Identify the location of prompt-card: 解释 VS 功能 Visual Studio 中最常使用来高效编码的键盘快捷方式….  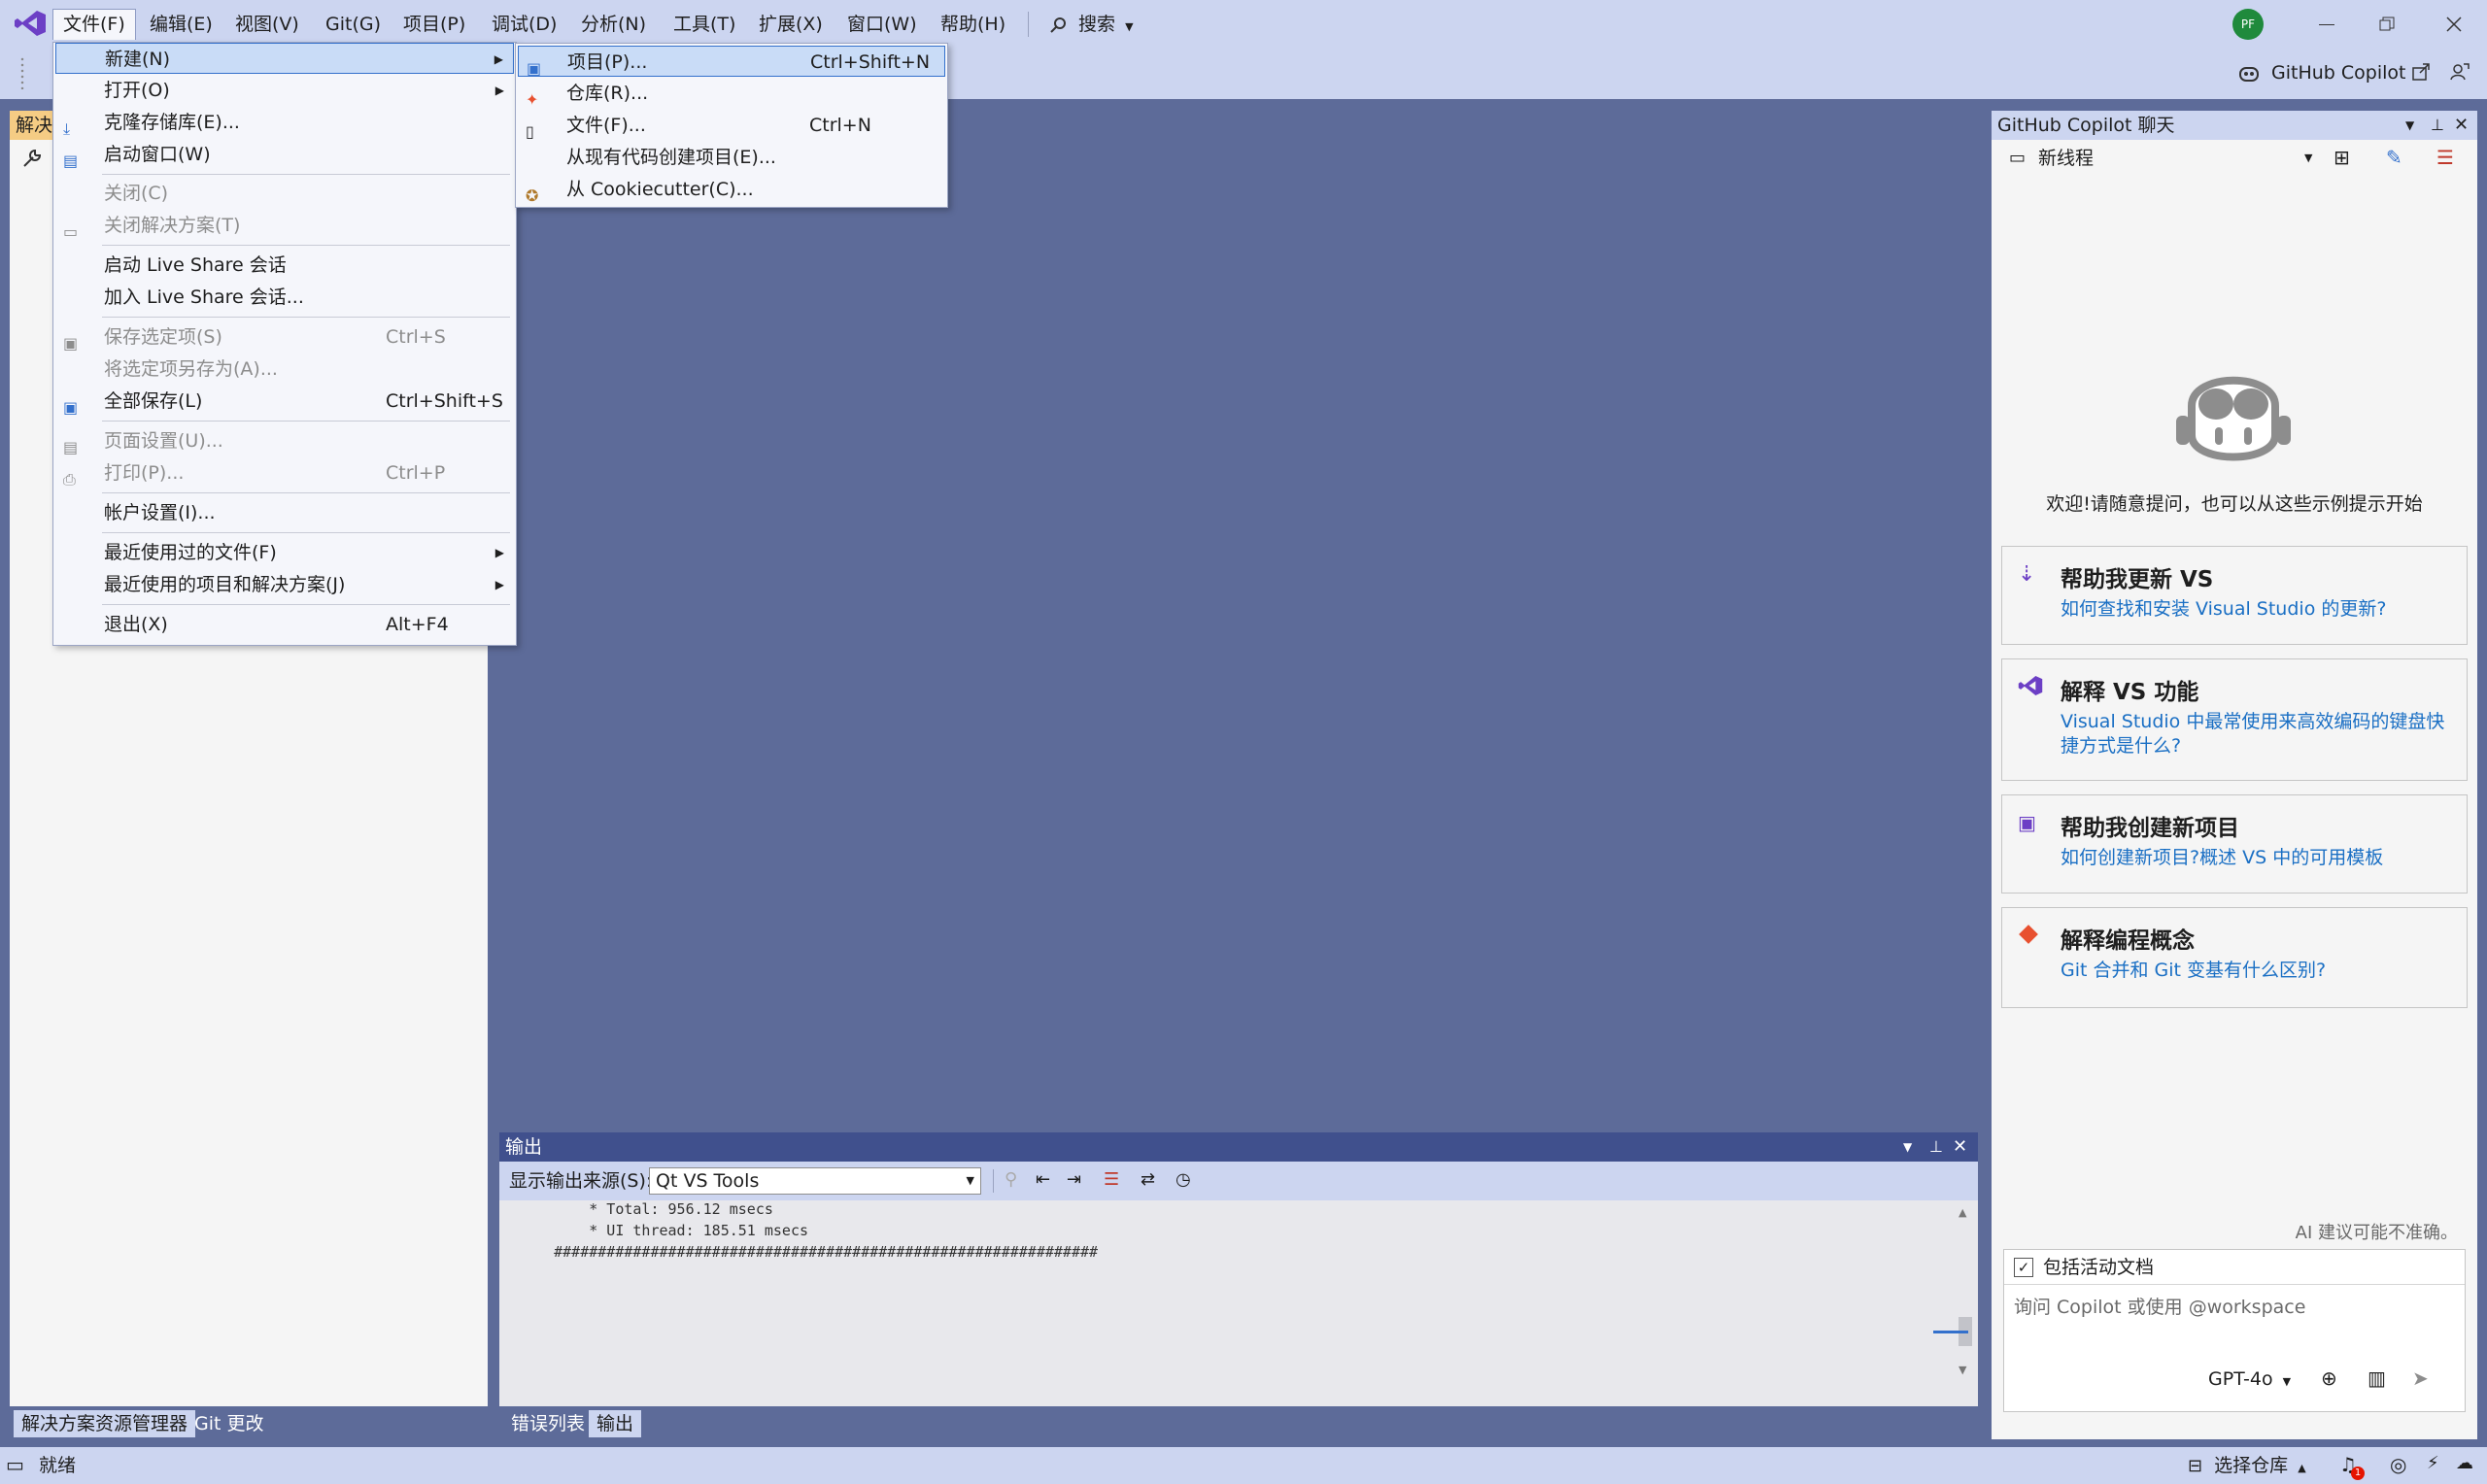
(2234, 719).